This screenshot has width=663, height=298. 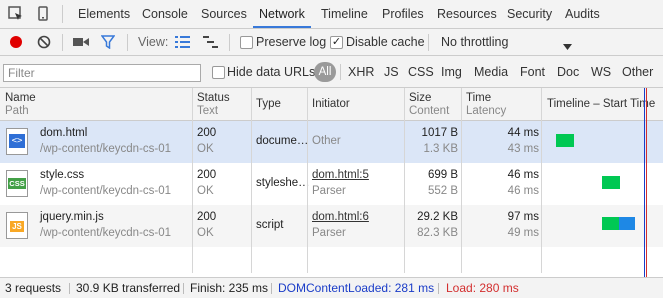 What do you see at coordinates (451, 72) in the screenshot?
I see `filter-type-img: Img` at bounding box center [451, 72].